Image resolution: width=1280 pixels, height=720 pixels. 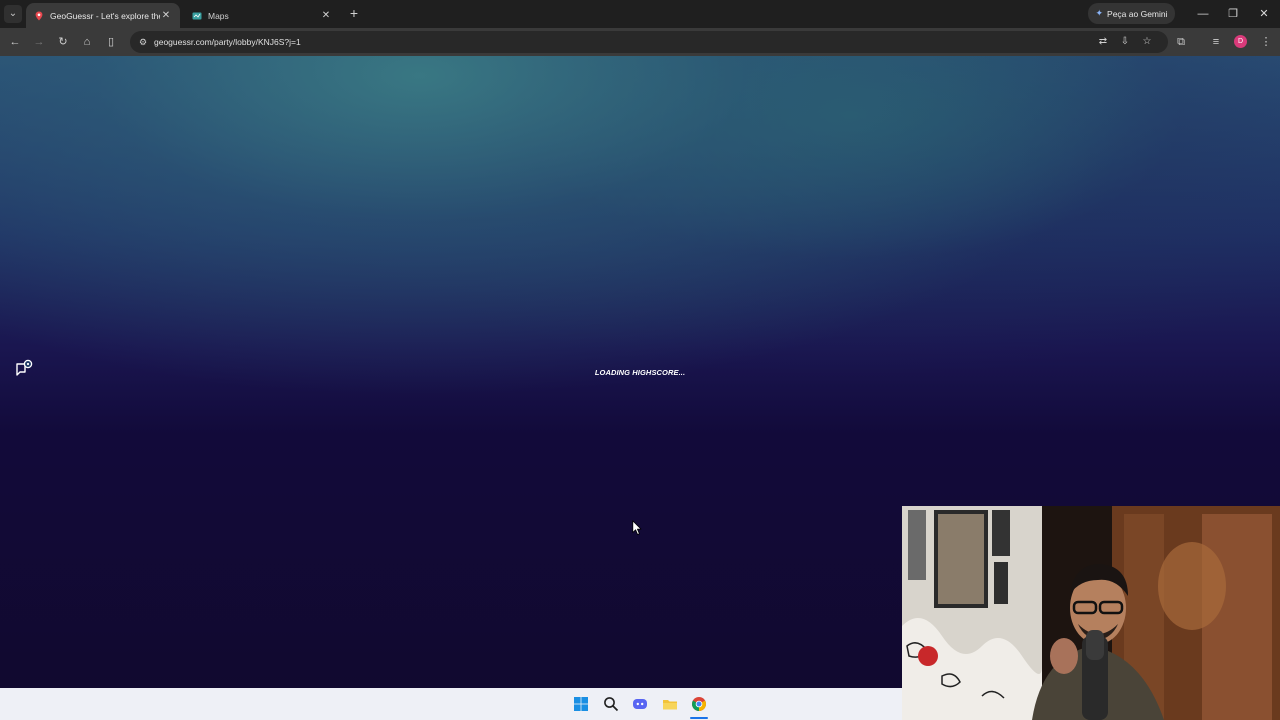 I want to click on tab-title: GeoGuessr - Let's explore the w, so click(x=105, y=15).